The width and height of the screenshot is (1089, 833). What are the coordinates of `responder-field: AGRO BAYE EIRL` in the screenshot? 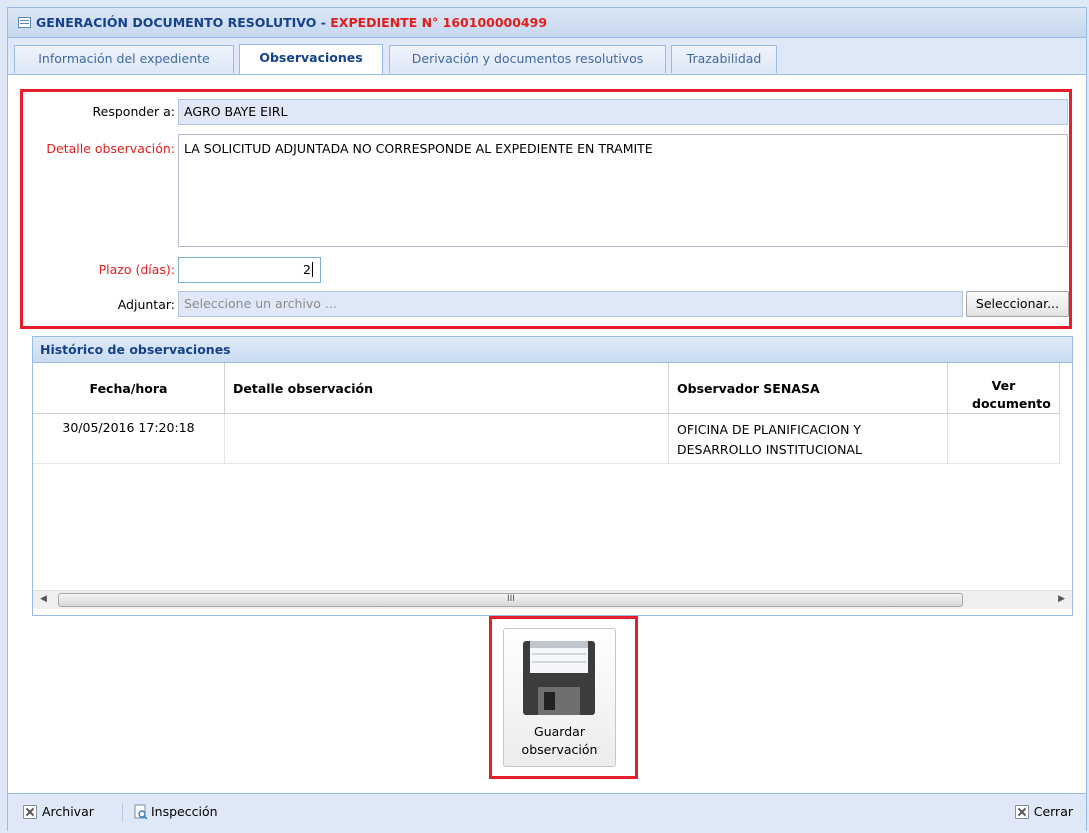 It's located at (623, 112).